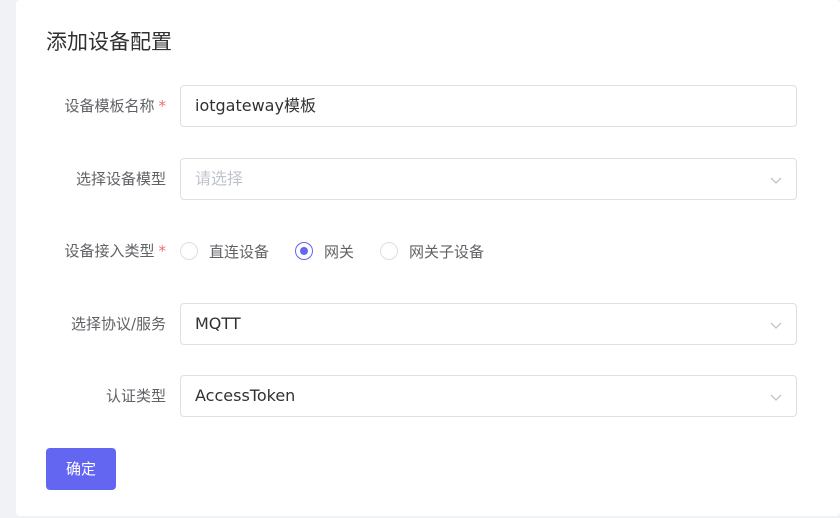  Describe the element at coordinates (488, 324) in the screenshot. I see `protocol-select: MQTT` at that location.